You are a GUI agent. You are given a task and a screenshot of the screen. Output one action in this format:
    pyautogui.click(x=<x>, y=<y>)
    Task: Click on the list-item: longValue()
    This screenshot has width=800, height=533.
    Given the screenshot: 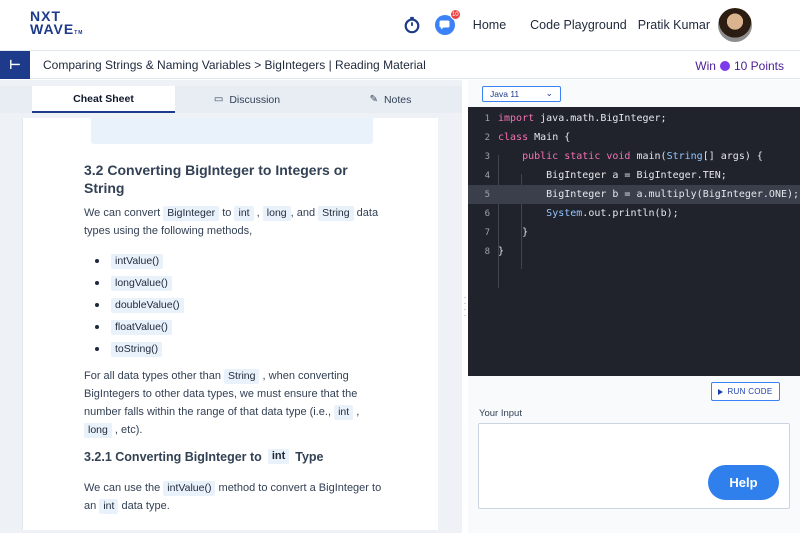 What is the action you would take?
    pyautogui.click(x=139, y=283)
    